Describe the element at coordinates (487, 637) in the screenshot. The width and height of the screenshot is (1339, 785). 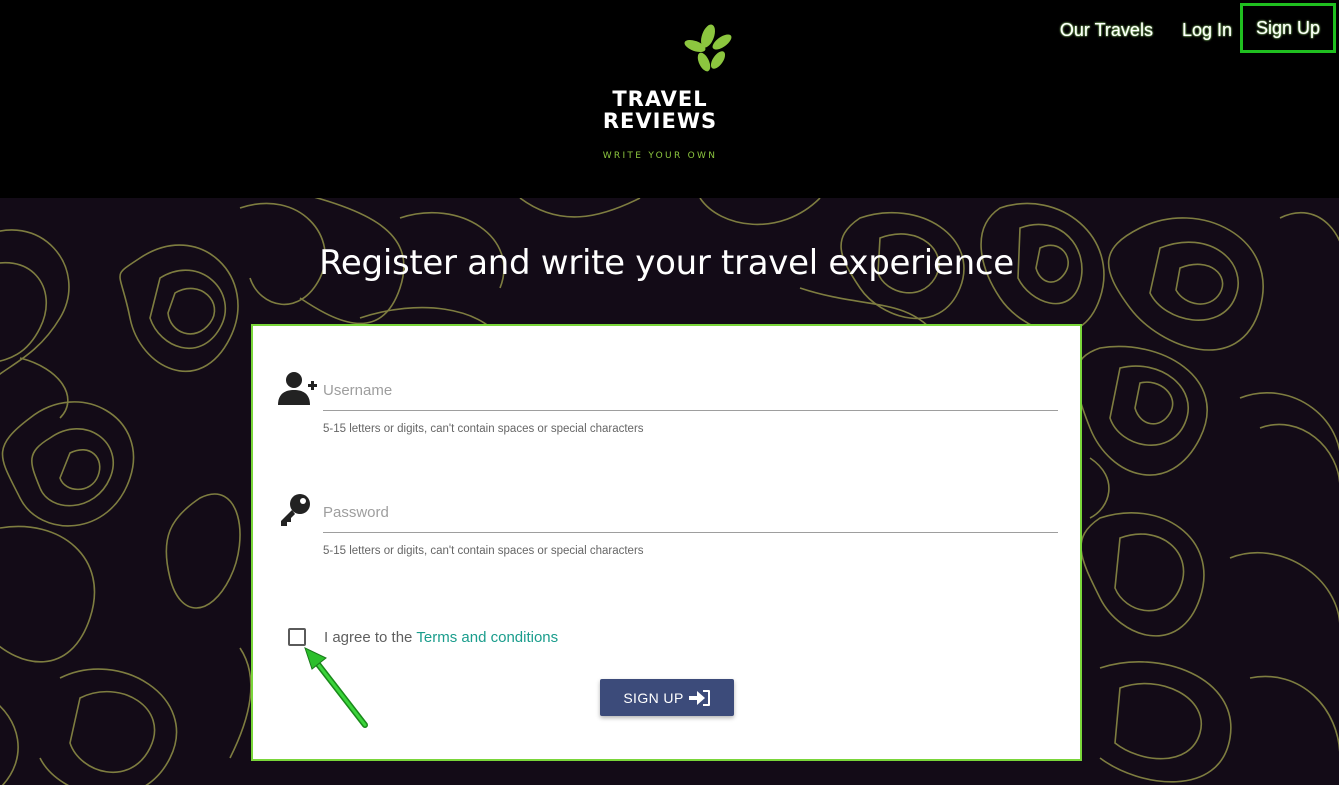
I see `terms-link: Terms and conditions` at that location.